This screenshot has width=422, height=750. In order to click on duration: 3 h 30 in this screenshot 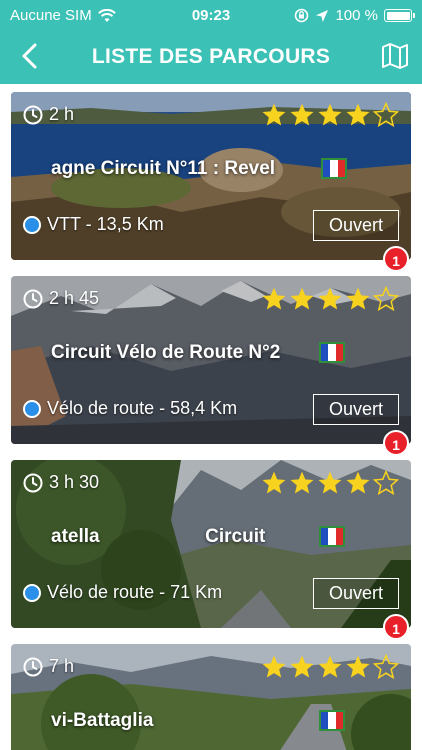, I will do `click(61, 482)`.